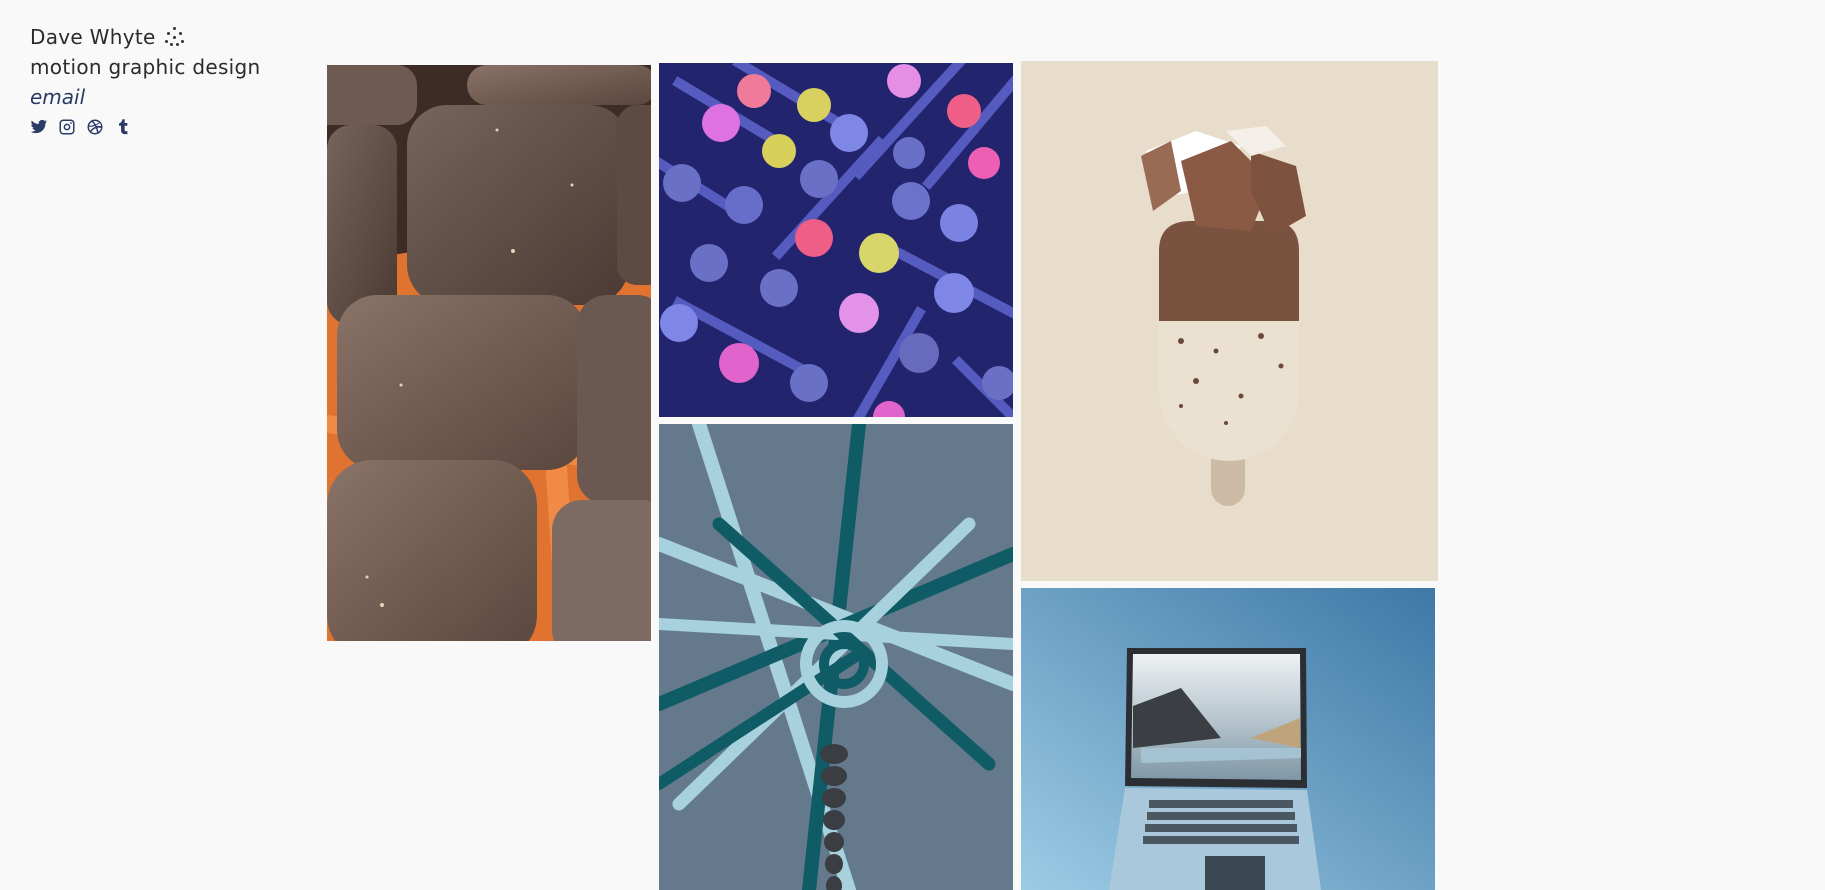 The height and width of the screenshot is (890, 1825). What do you see at coordinates (175, 37) in the screenshot?
I see `sparkle-dots-icon` at bounding box center [175, 37].